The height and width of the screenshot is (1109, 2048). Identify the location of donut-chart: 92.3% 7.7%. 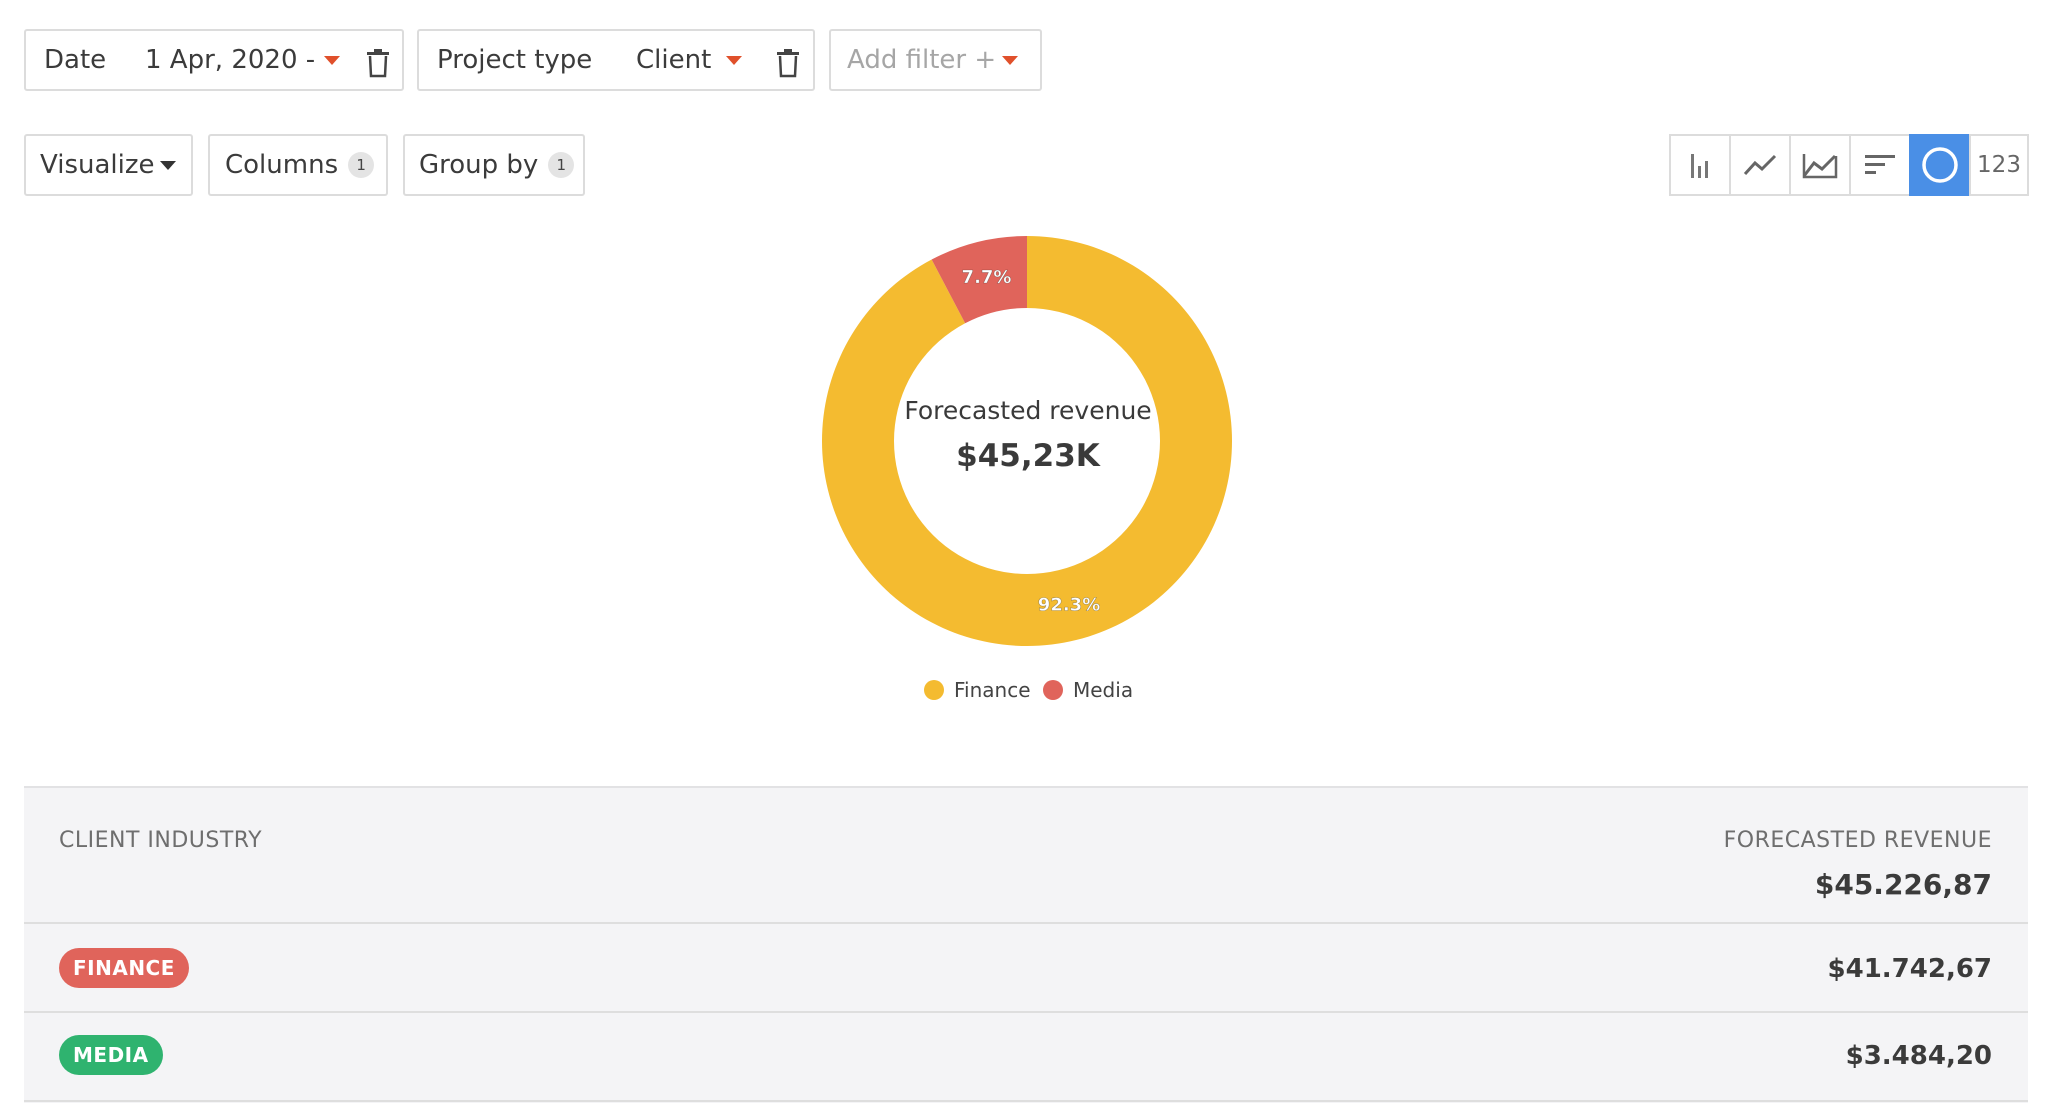
(1027, 441).